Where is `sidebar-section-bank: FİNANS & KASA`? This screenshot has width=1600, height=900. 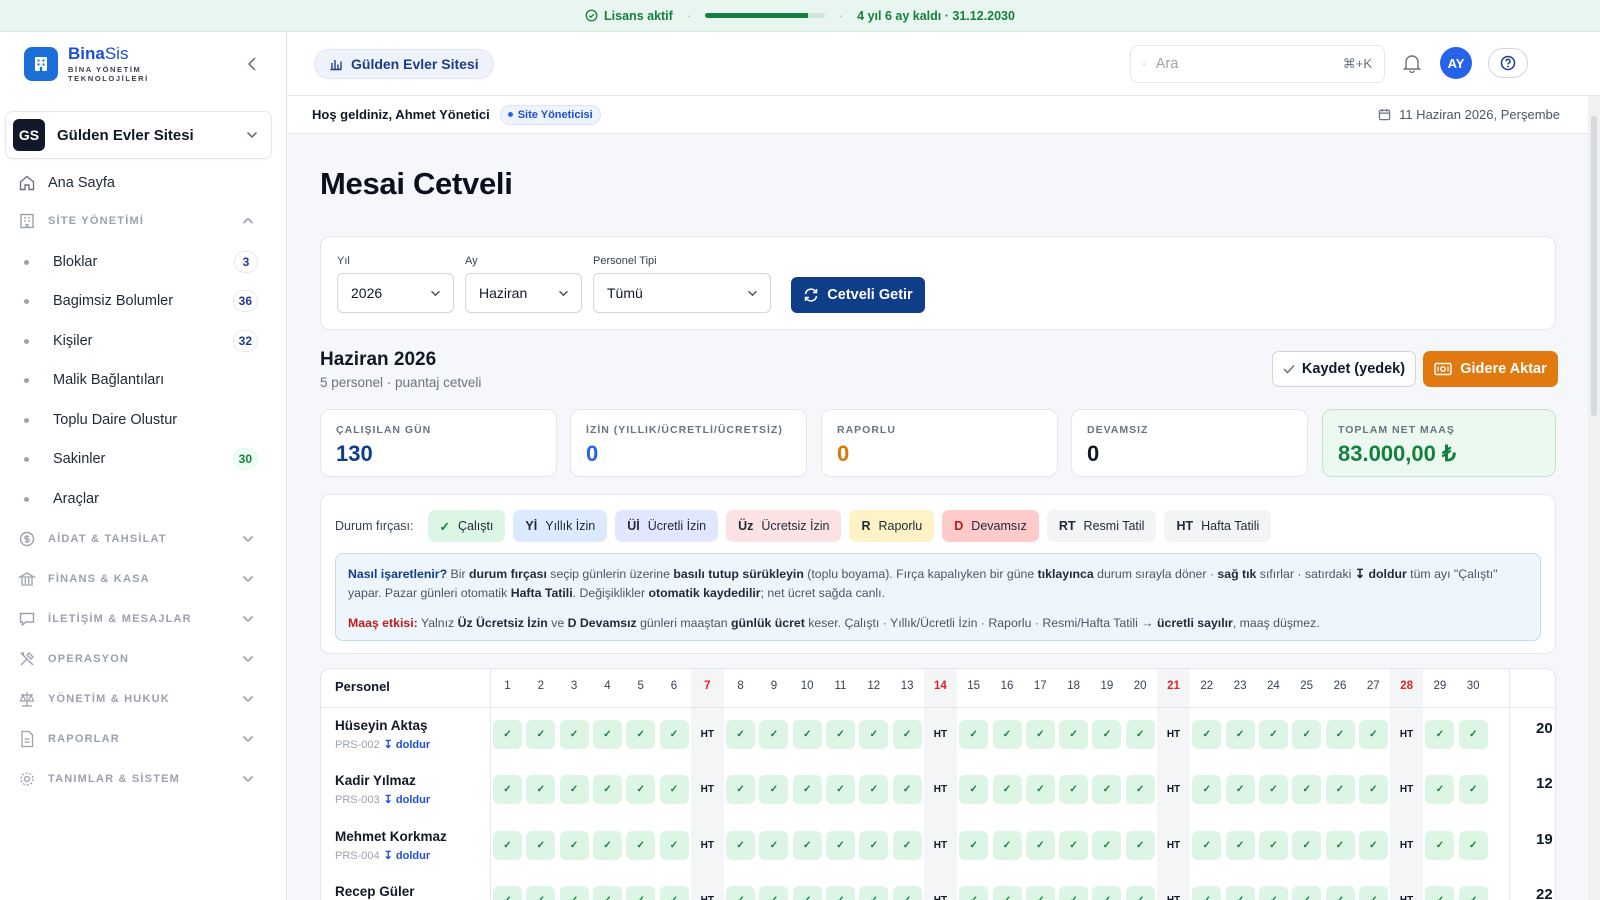
sidebar-section-bank: FİNANS & KASA is located at coordinates (136, 579).